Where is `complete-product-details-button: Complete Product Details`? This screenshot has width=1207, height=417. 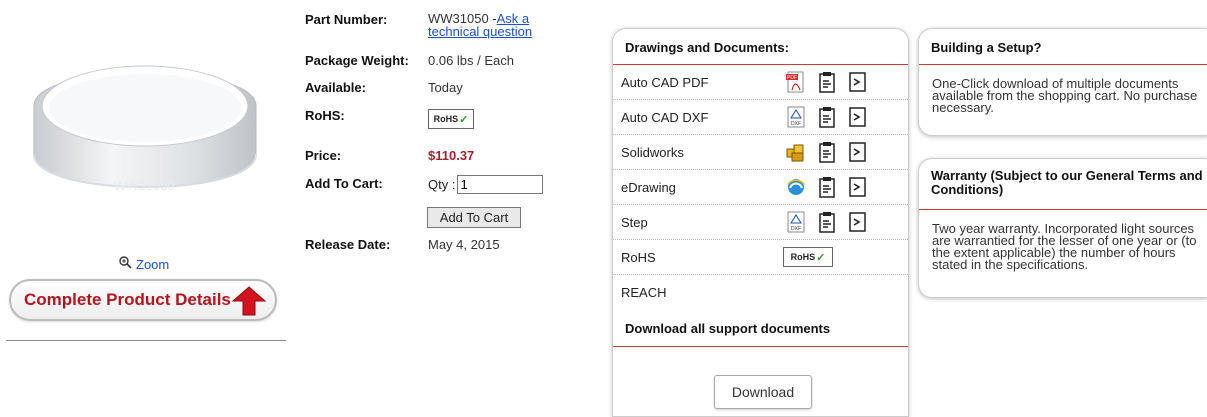
complete-product-details-button: Complete Product Details is located at coordinates (143, 300).